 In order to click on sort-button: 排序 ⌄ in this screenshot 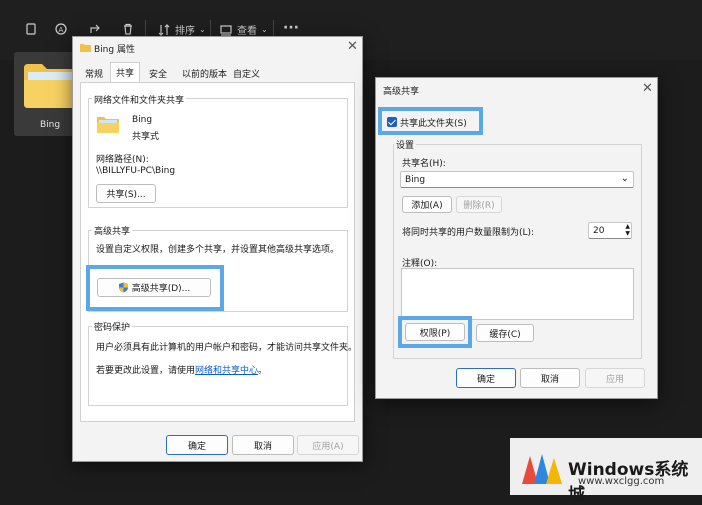, I will do `click(181, 29)`.